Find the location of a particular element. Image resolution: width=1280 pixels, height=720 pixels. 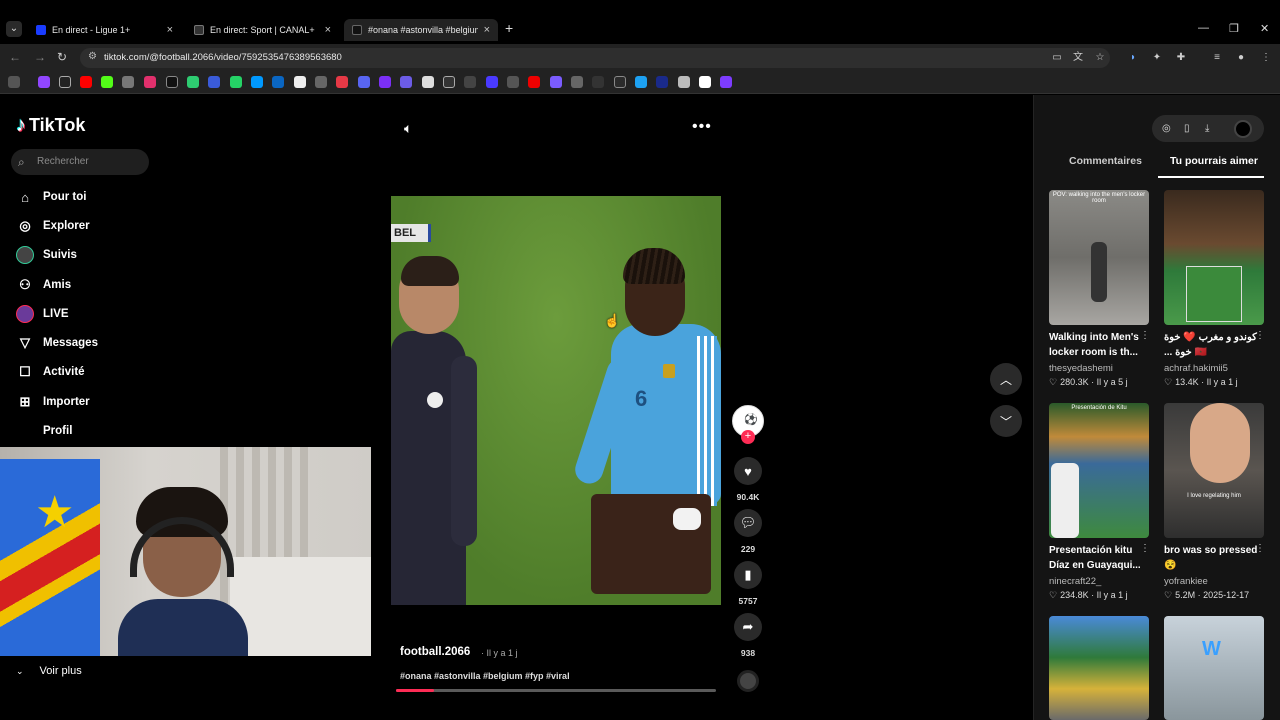

video-card-user: achraf.hakimii5 is located at coordinates (1196, 368).